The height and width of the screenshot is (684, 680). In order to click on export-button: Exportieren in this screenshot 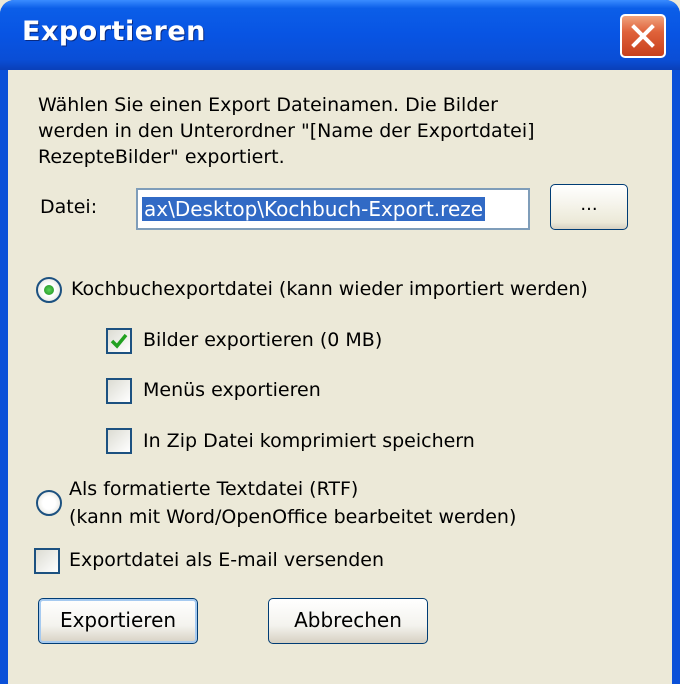, I will do `click(118, 621)`.